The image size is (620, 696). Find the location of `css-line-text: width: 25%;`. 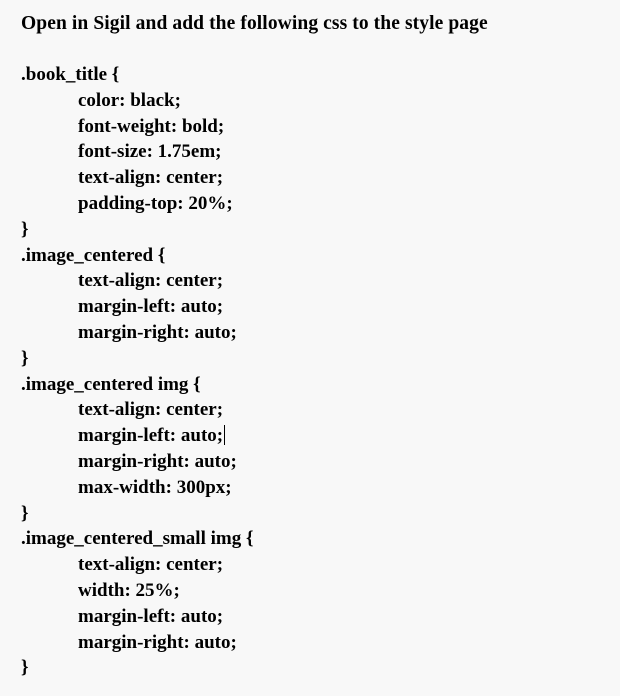

css-line-text: width: 25%; is located at coordinates (129, 590).